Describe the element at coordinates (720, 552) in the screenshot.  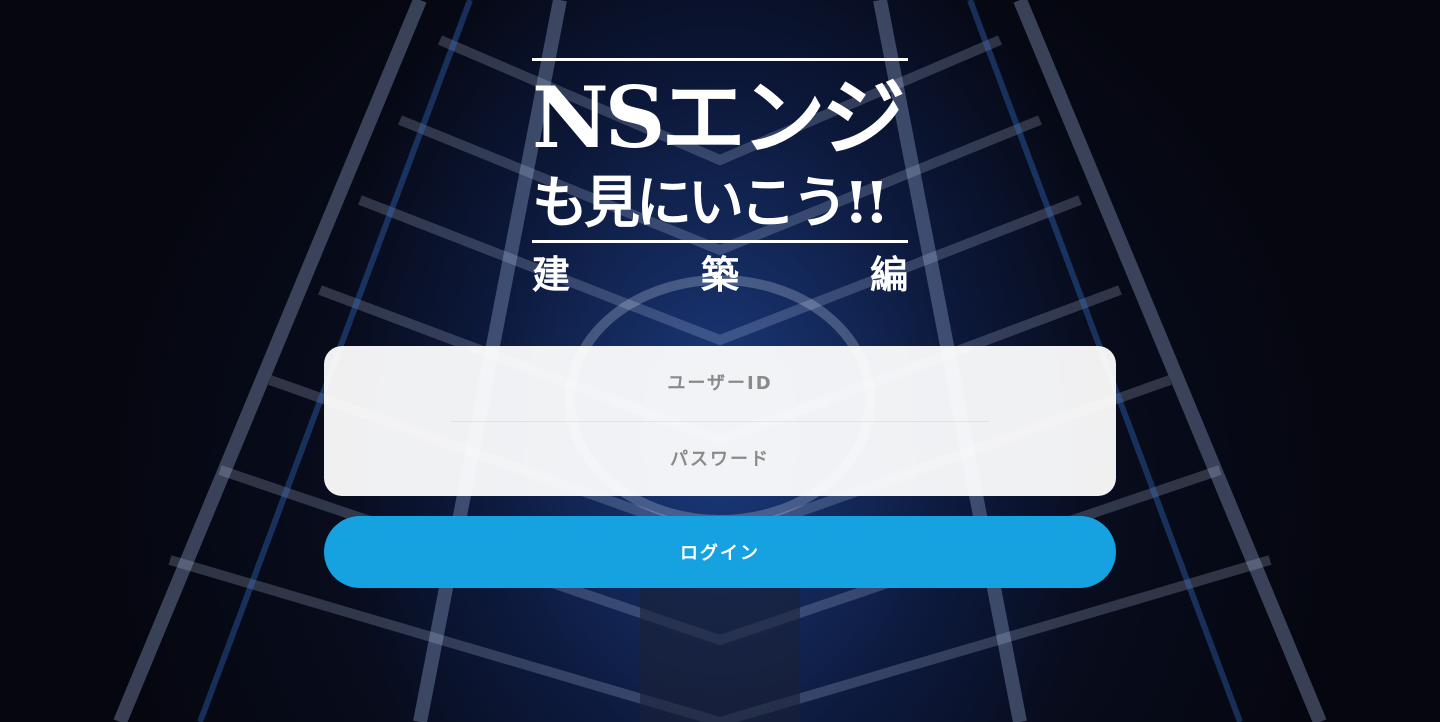
I see `login-button: ログイン` at that location.